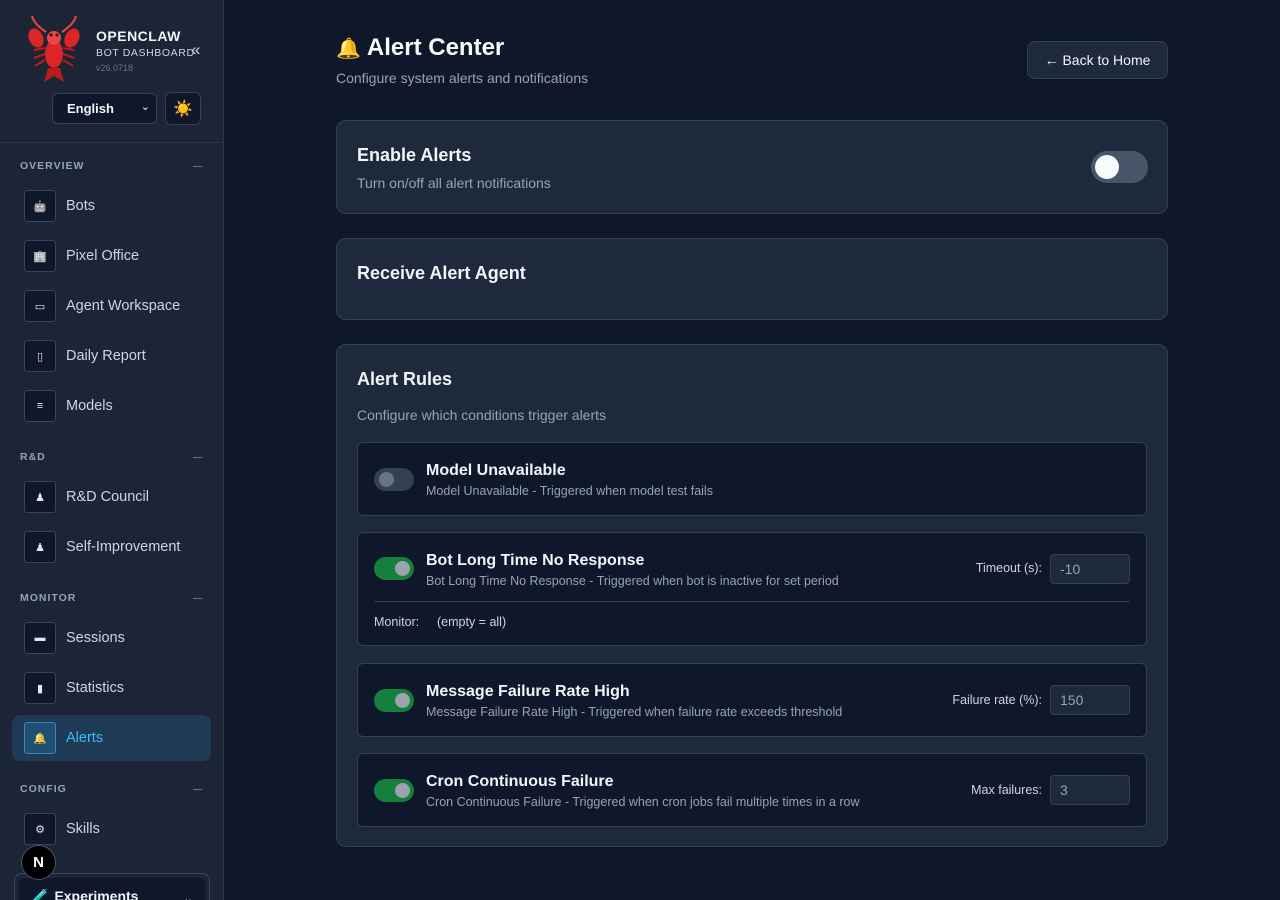 This screenshot has height=900, width=1280. Describe the element at coordinates (435, 47) in the screenshot. I see `page-title-text: Alert Center` at that location.